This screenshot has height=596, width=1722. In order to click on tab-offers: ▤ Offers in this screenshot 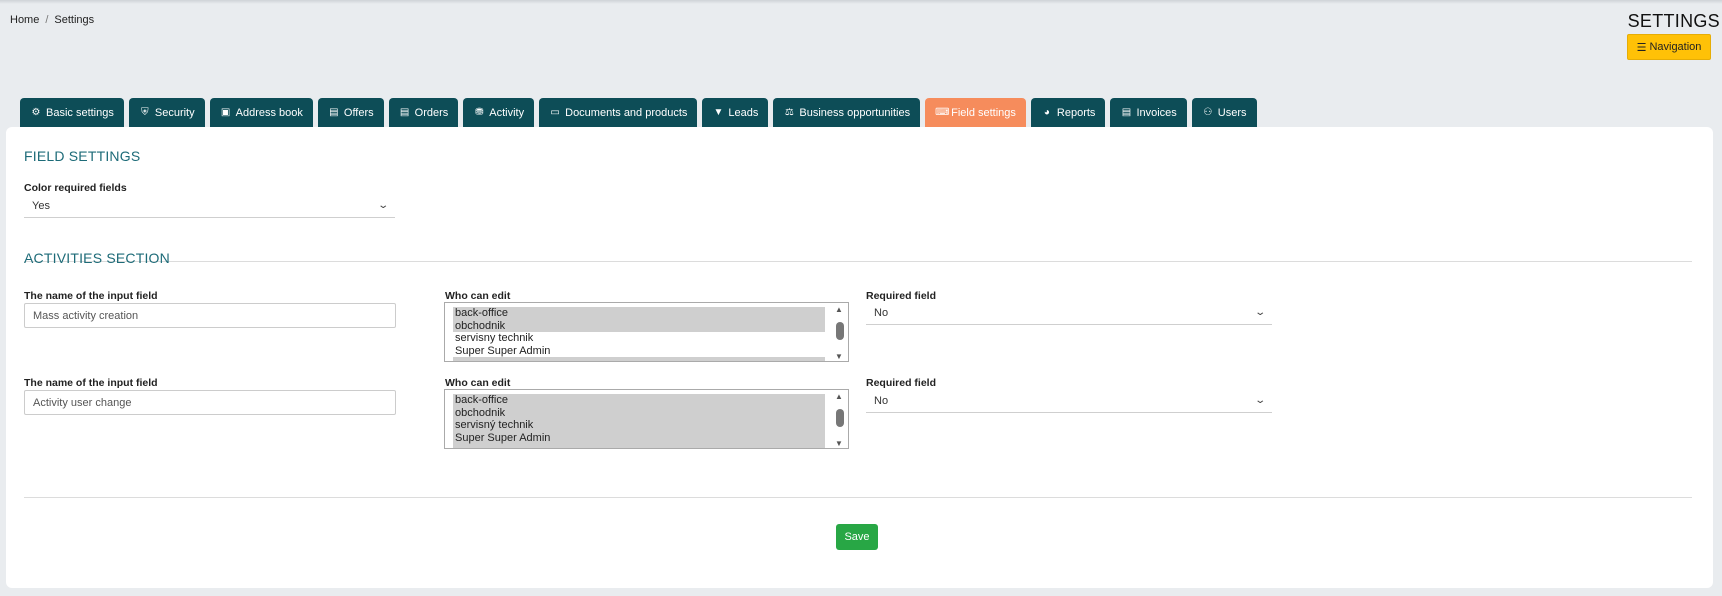, I will do `click(350, 112)`.